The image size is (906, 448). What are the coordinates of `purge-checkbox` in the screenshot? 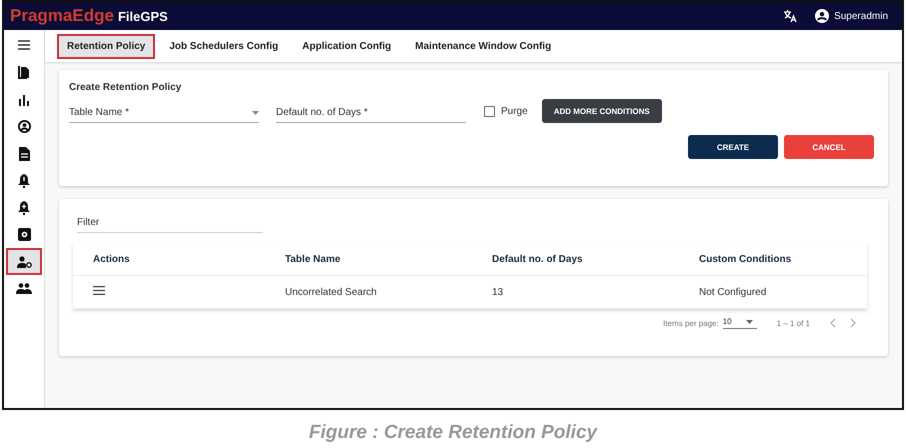 It's located at (489, 111).